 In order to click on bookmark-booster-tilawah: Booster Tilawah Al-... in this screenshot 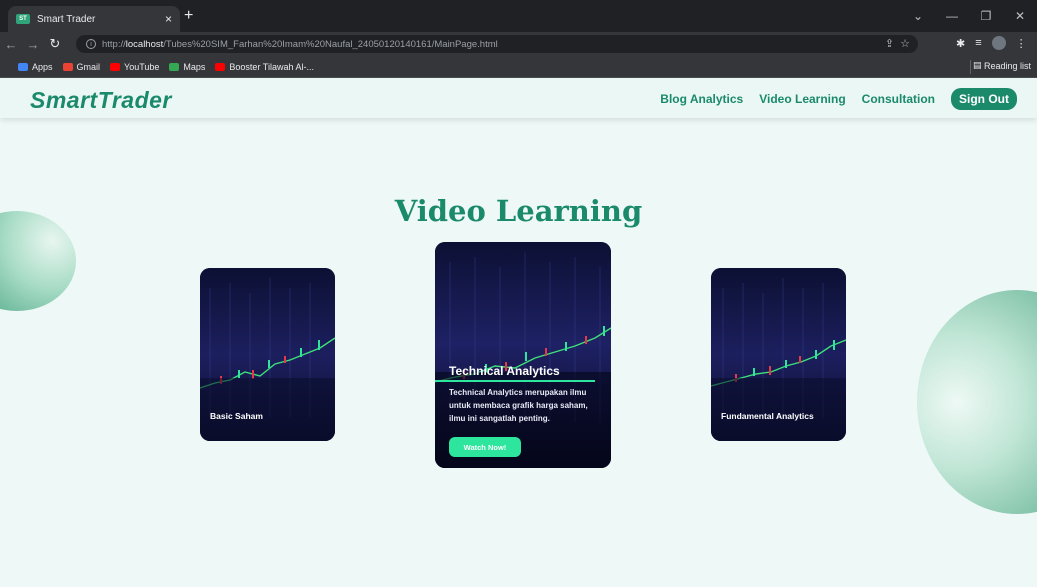, I will do `click(264, 67)`.